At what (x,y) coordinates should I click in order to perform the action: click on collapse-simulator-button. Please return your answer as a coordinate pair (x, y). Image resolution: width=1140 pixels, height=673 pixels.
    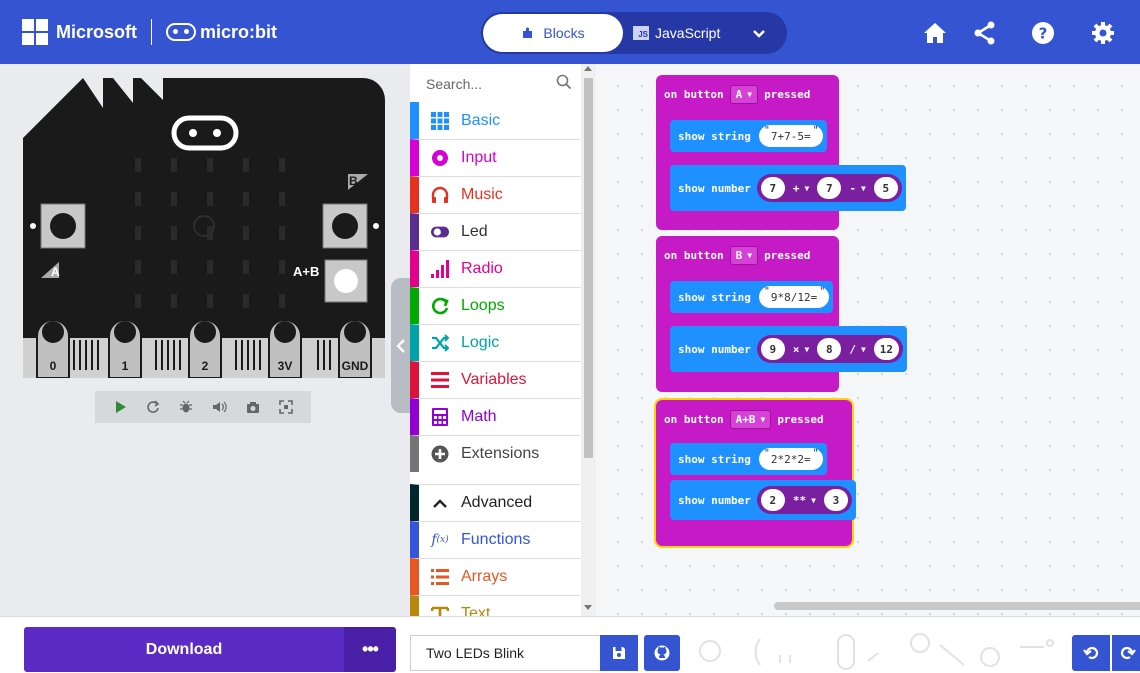
    Looking at the image, I should click on (400, 345).